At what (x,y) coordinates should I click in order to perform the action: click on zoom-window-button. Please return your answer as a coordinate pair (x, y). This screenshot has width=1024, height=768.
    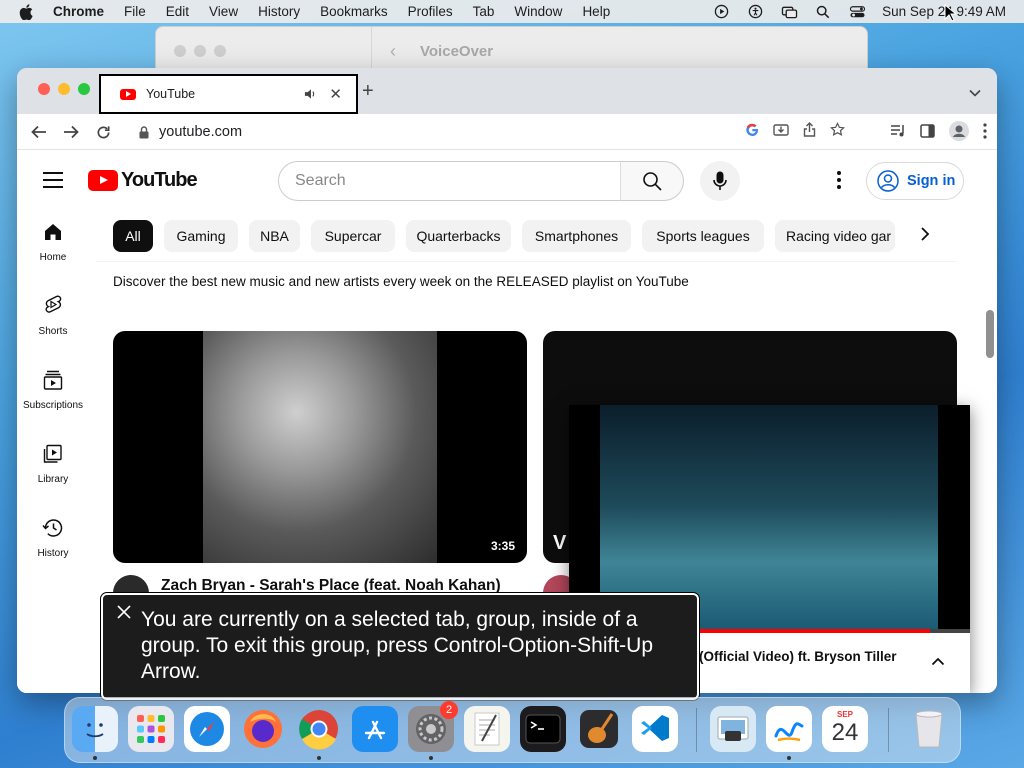
    Looking at the image, I should click on (84, 89).